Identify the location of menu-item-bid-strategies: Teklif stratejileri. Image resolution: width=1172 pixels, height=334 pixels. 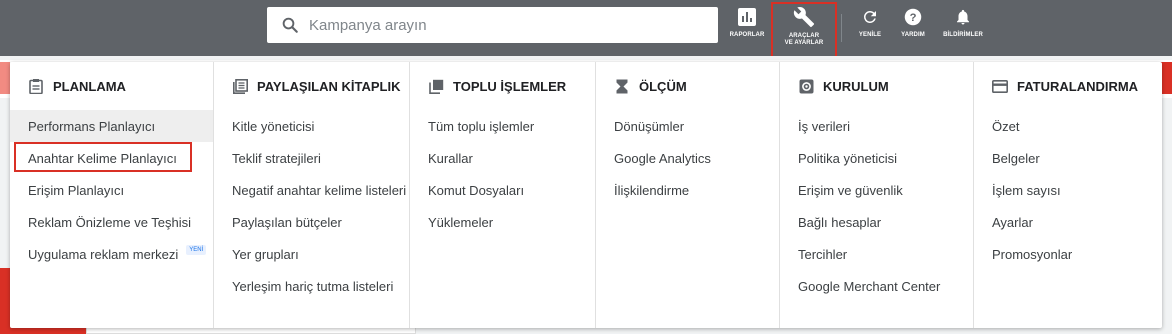
(311, 158).